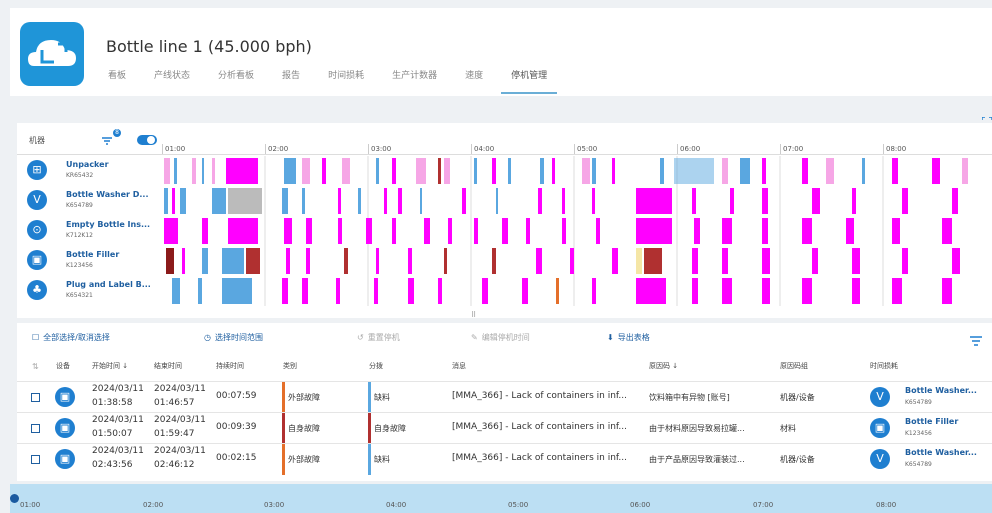  I want to click on machine-row-unpacker: ⊞ Unpacker KR65432, so click(89, 172).